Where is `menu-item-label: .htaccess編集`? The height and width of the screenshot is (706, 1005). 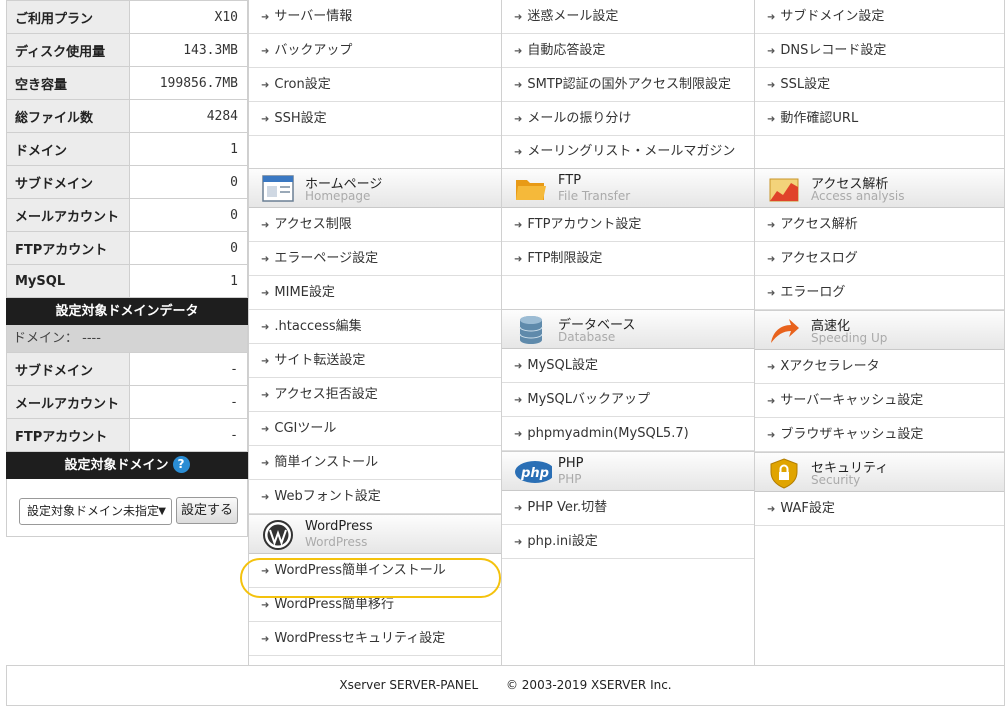 menu-item-label: .htaccess編集 is located at coordinates (318, 326).